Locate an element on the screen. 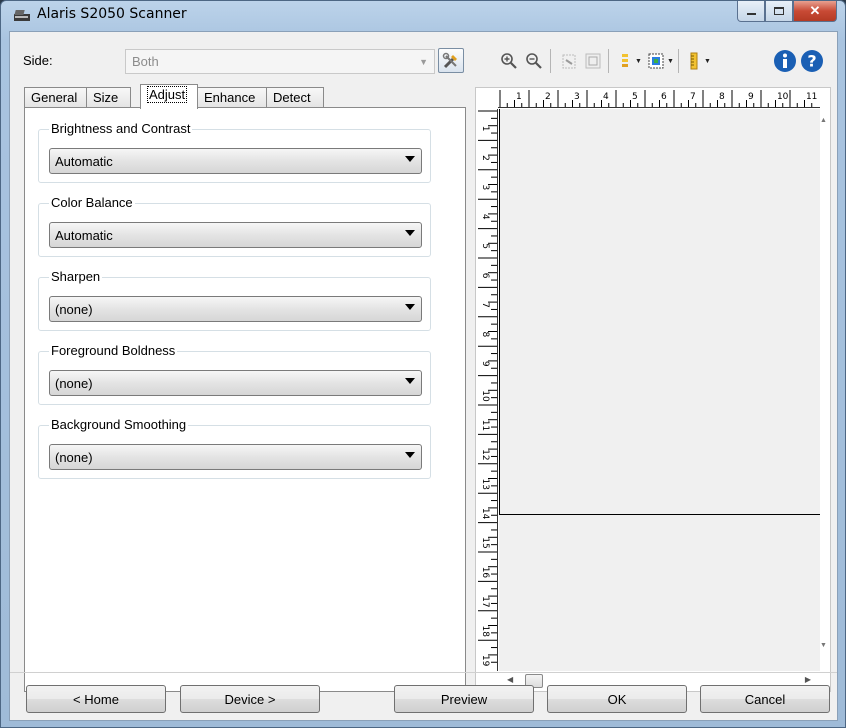  preview-button: Preview is located at coordinates (464, 699).